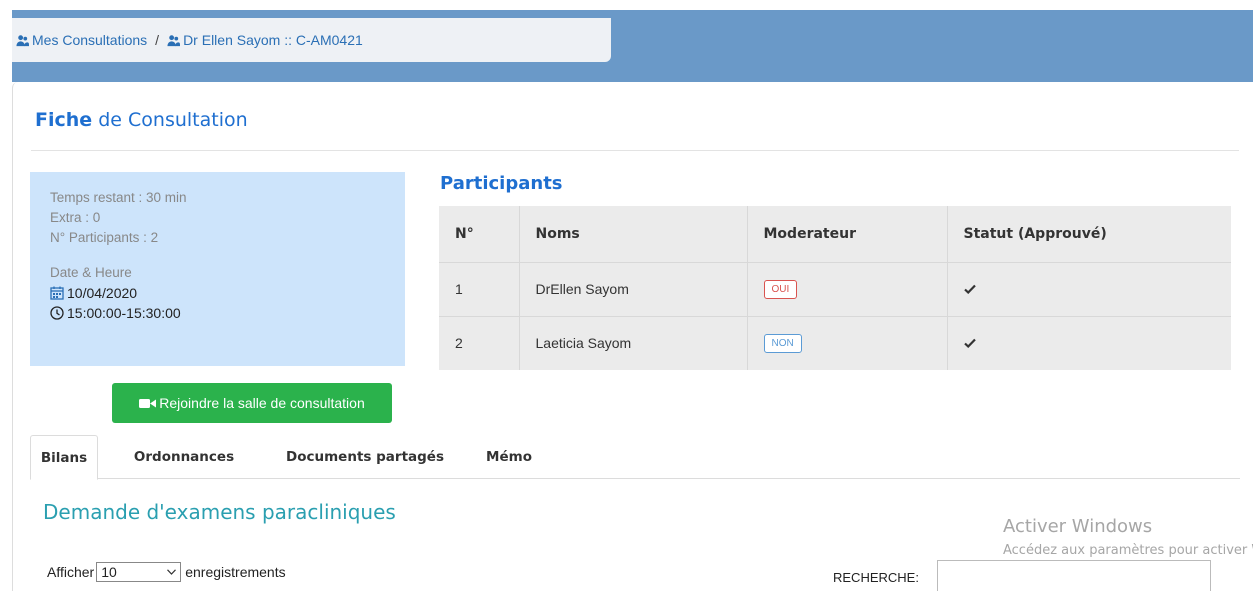 This screenshot has width=1253, height=591. I want to click on participants-title: Participants, so click(501, 183).